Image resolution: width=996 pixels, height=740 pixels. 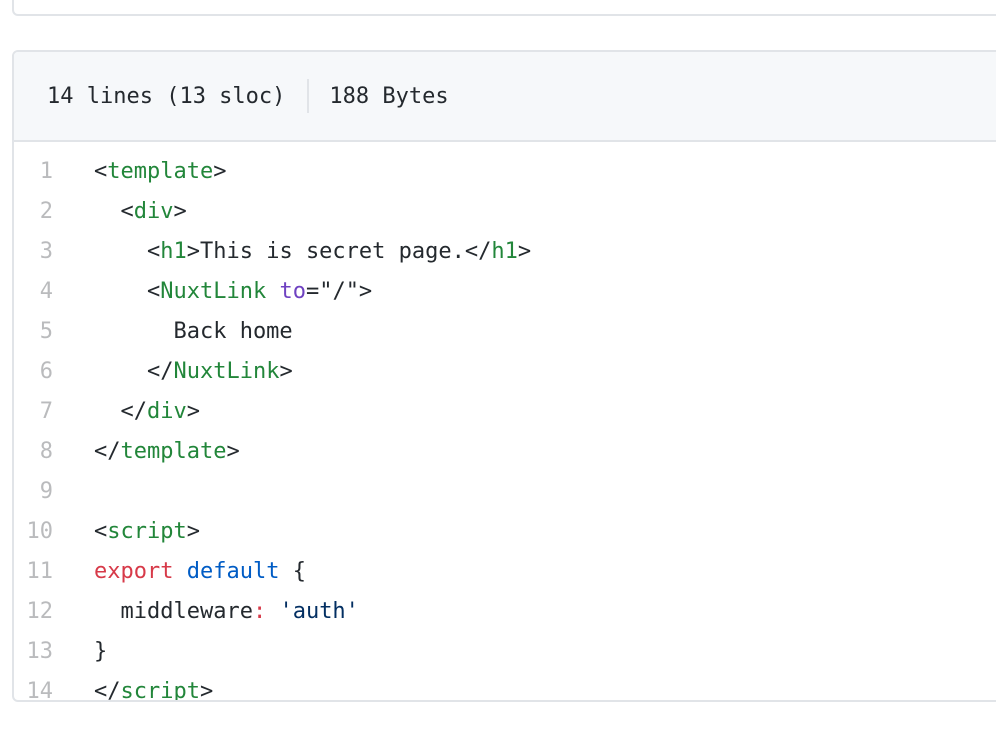 I want to click on line-number: 6, so click(x=54, y=372).